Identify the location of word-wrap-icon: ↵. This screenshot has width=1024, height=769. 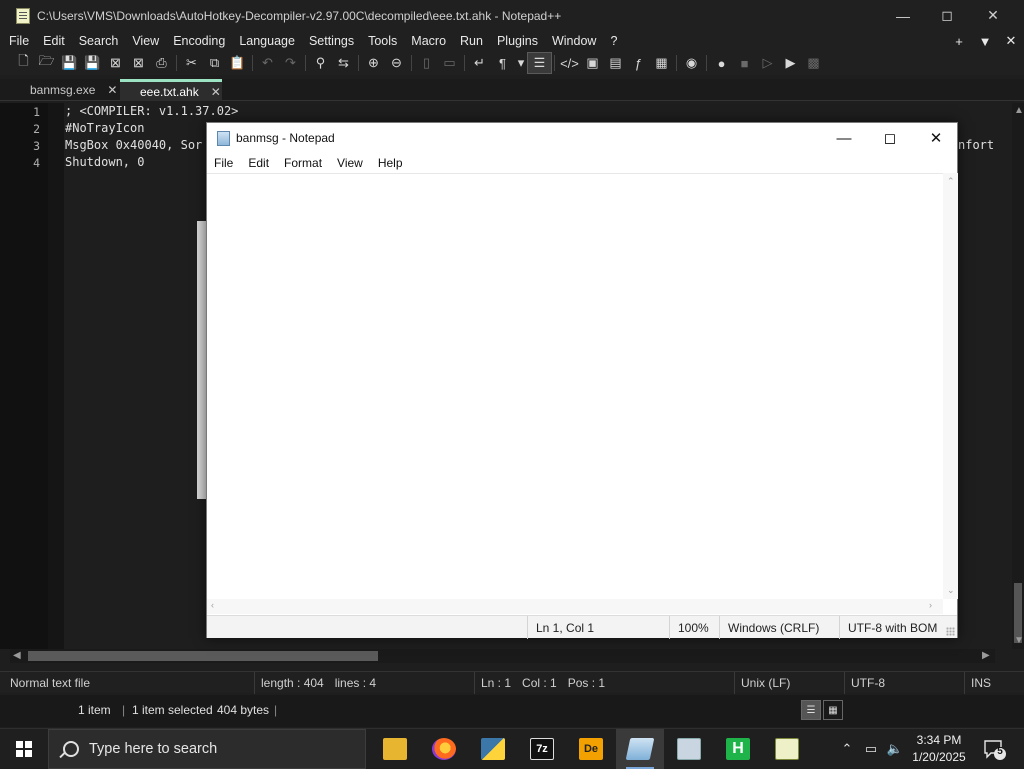
(479, 63).